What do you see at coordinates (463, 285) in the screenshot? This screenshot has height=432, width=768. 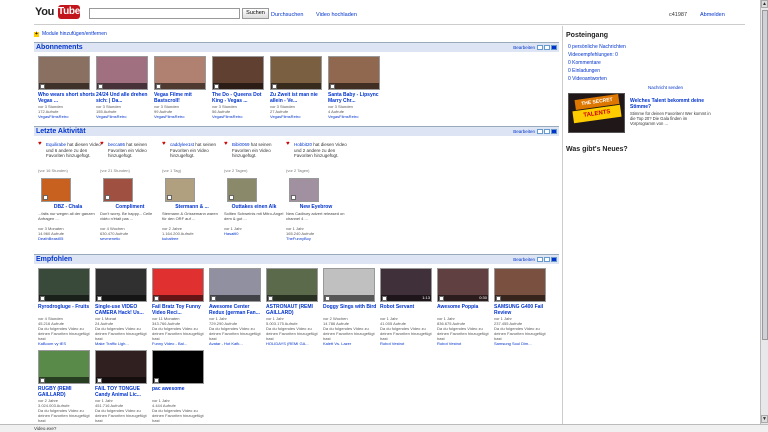 I see `video-thumbnail: 0:30` at bounding box center [463, 285].